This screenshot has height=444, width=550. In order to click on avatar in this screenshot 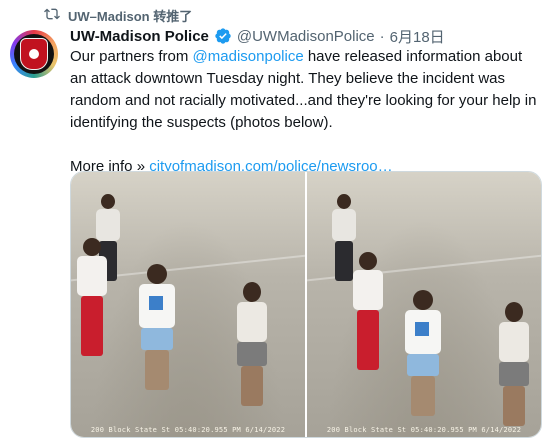, I will do `click(34, 54)`.